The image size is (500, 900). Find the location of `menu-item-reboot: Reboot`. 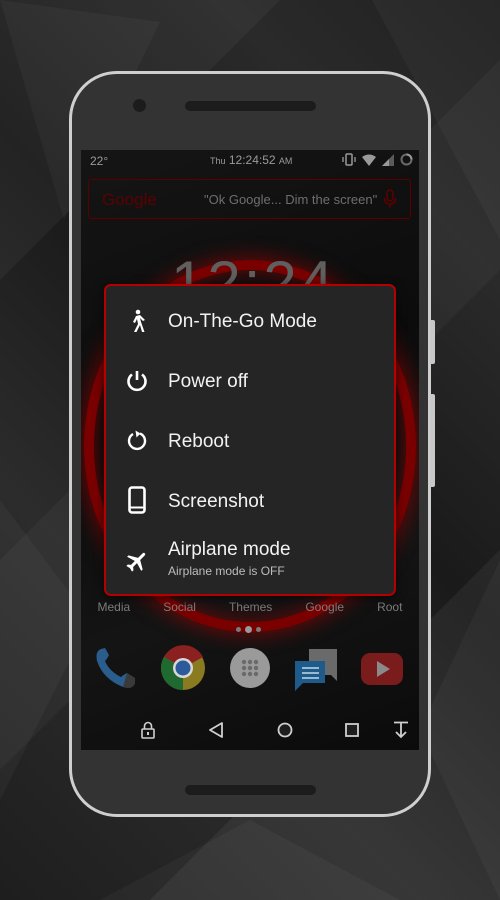

menu-item-reboot: Reboot is located at coordinates (250, 441).